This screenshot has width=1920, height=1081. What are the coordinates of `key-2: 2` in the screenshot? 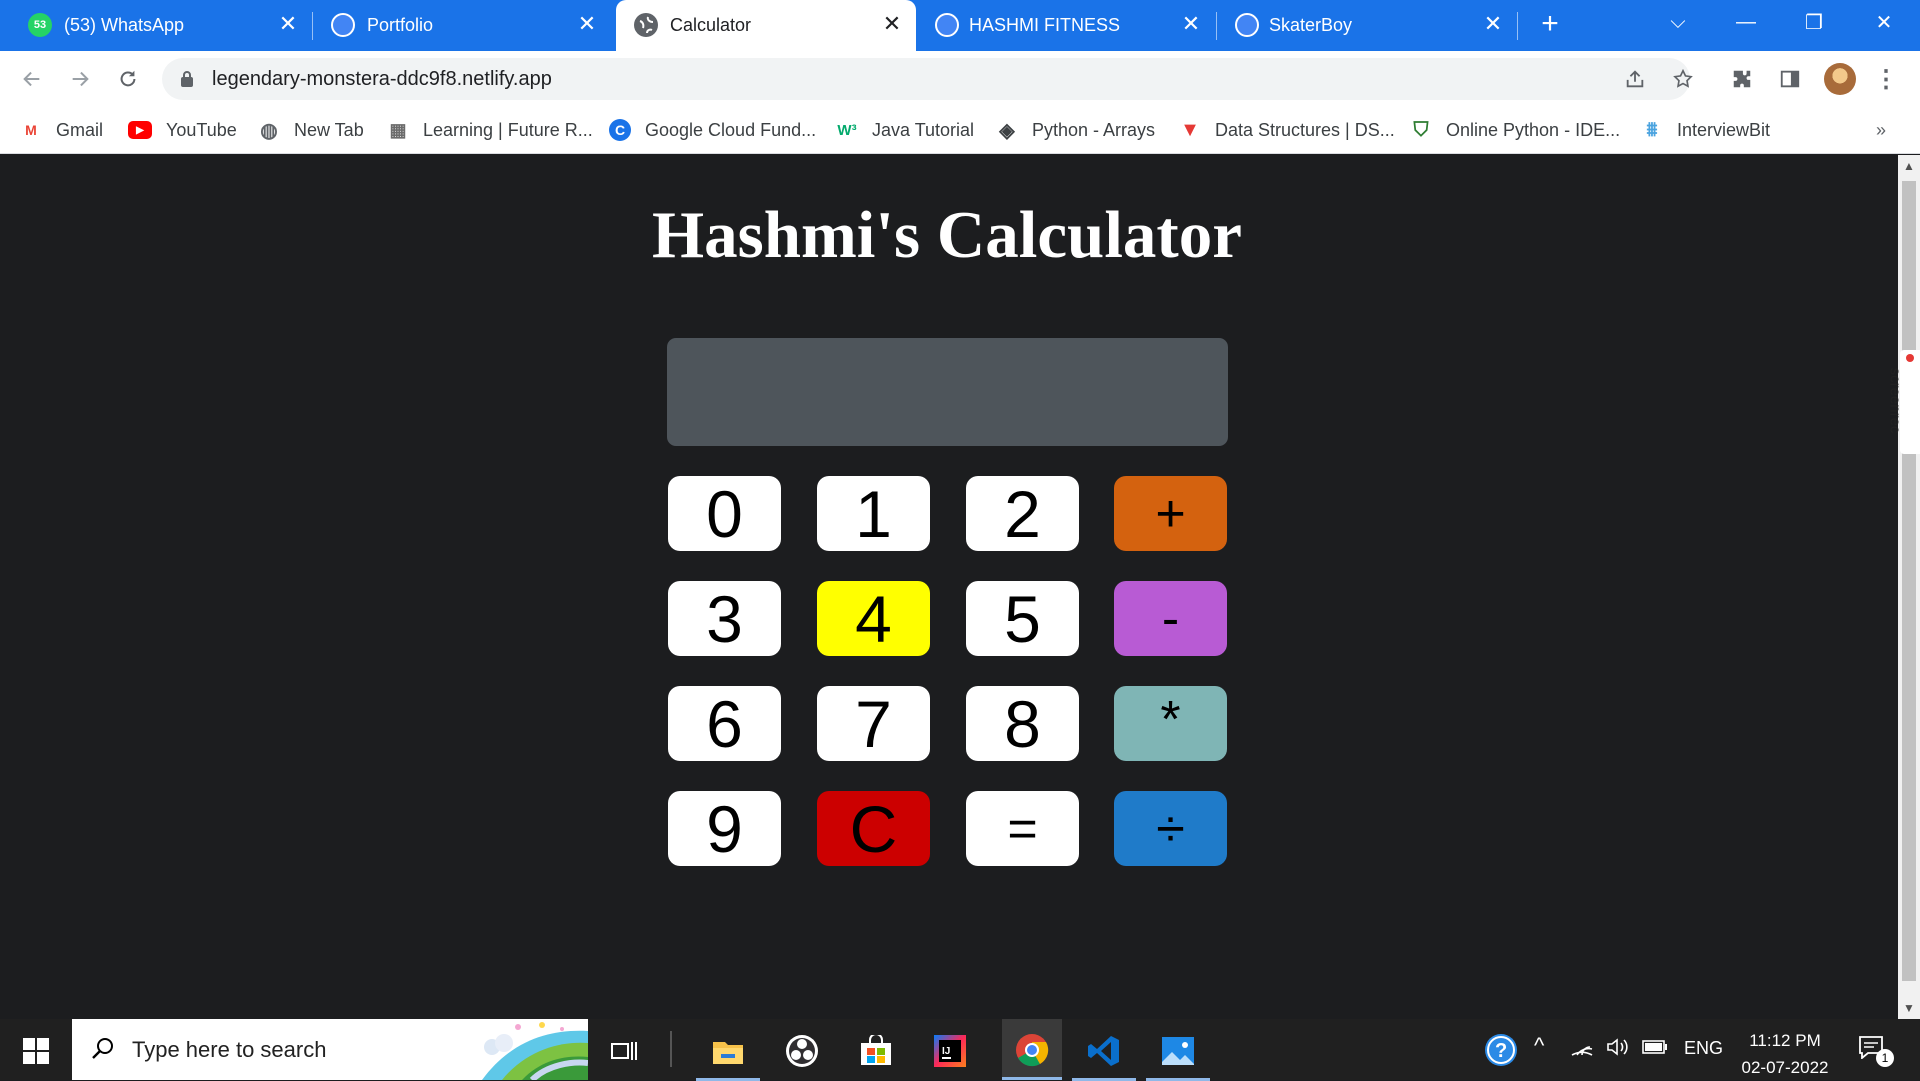 It's located at (1022, 513).